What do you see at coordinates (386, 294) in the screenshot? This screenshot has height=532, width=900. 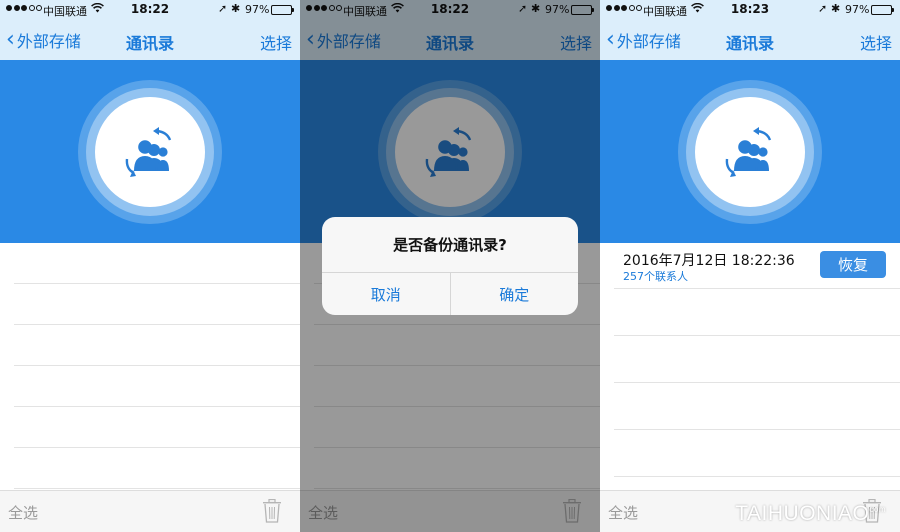 I see `cancel-button: 取消` at bounding box center [386, 294].